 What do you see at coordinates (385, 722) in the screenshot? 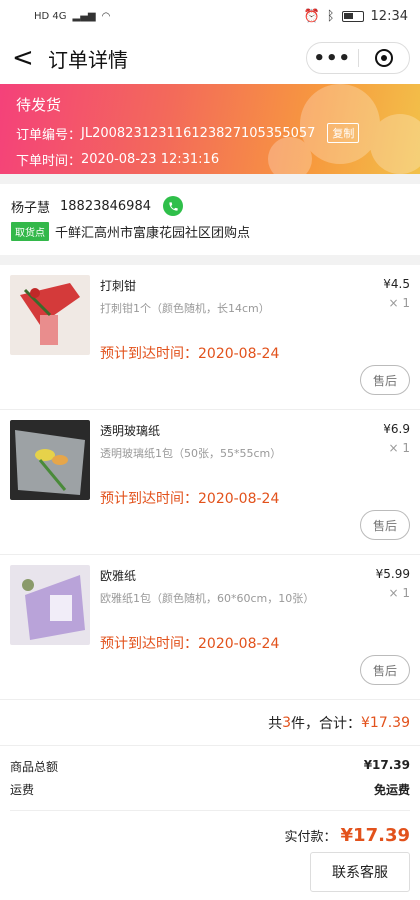
I see `total-amount: ¥17.39` at bounding box center [385, 722].